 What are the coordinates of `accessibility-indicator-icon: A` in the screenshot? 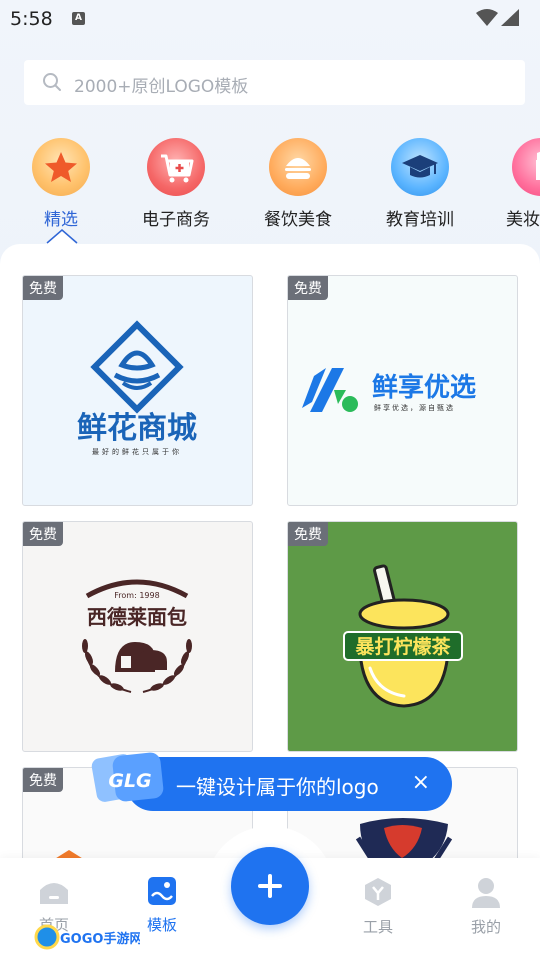 It's located at (78, 18).